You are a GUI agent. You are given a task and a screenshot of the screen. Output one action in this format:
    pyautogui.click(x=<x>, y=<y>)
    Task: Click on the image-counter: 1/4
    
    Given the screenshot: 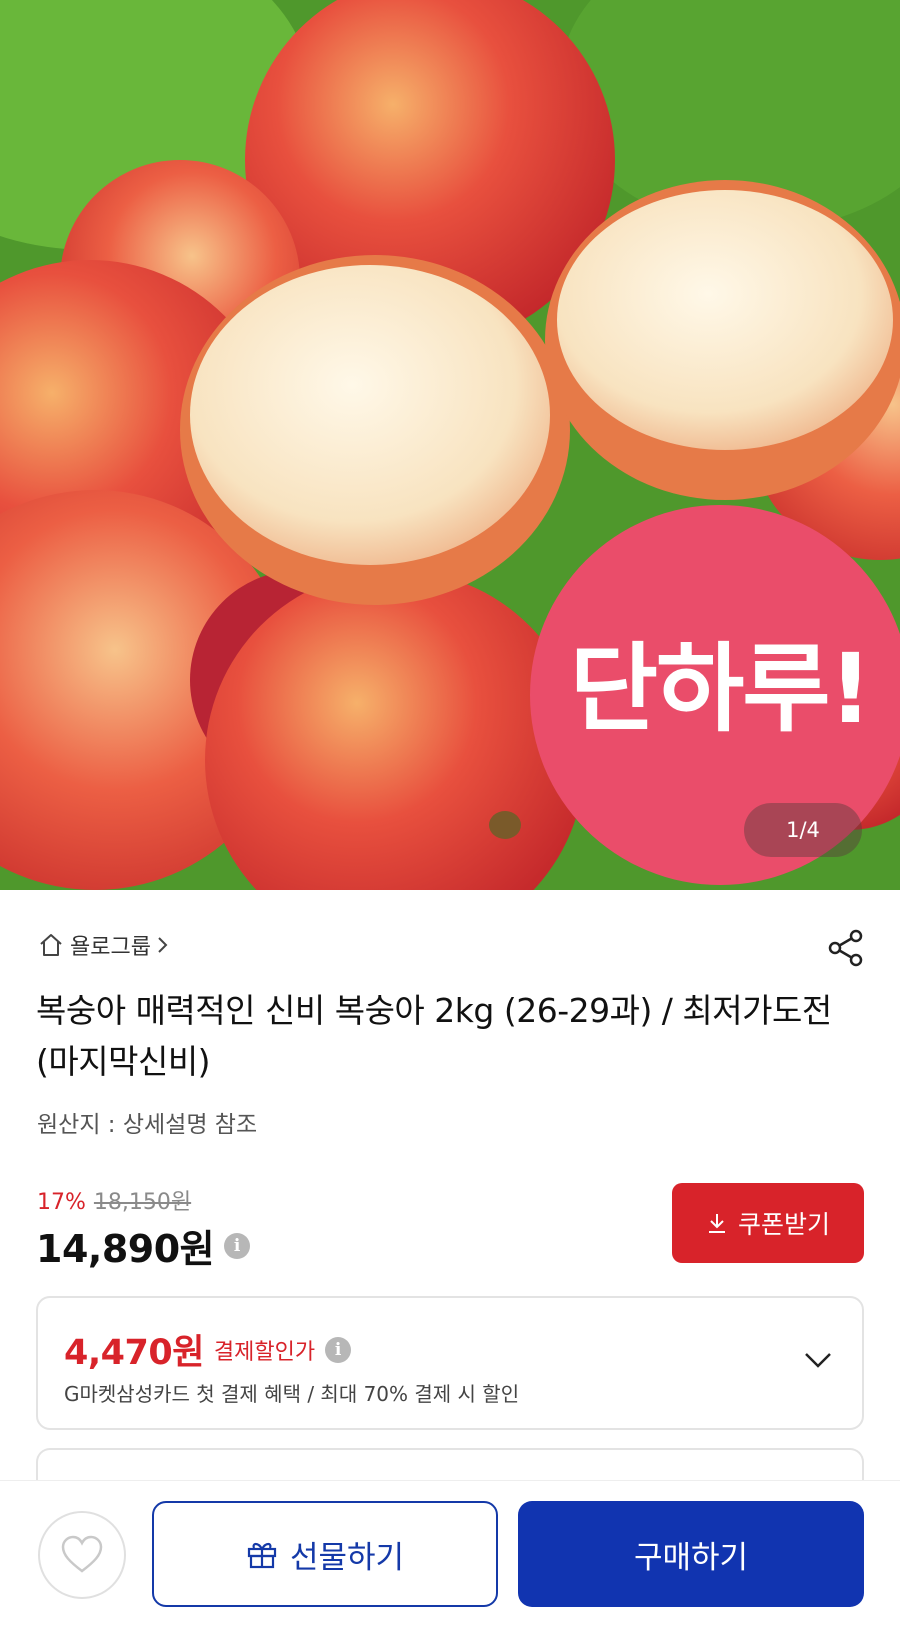 What is the action you would take?
    pyautogui.click(x=803, y=830)
    